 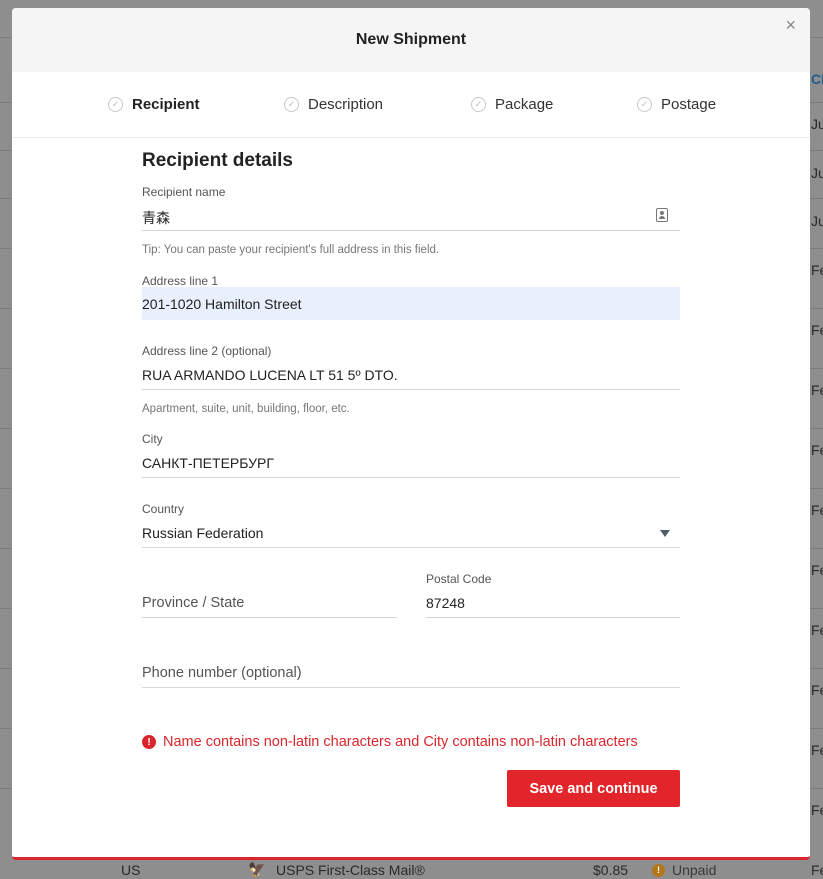 I want to click on phone-input: Phone number (optional), so click(x=222, y=673).